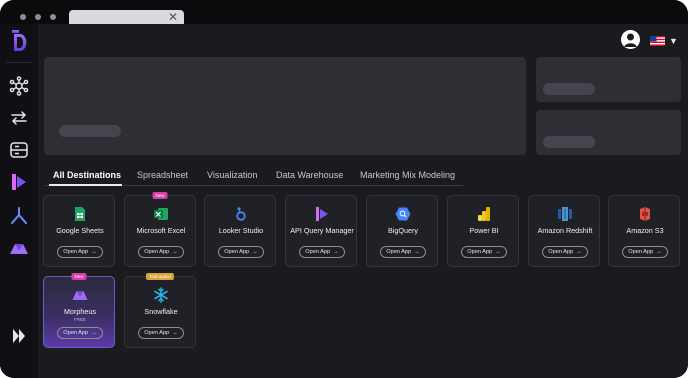  What do you see at coordinates (673, 41) in the screenshot?
I see `language-dropdown-chevron-icon: ▼` at bounding box center [673, 41].